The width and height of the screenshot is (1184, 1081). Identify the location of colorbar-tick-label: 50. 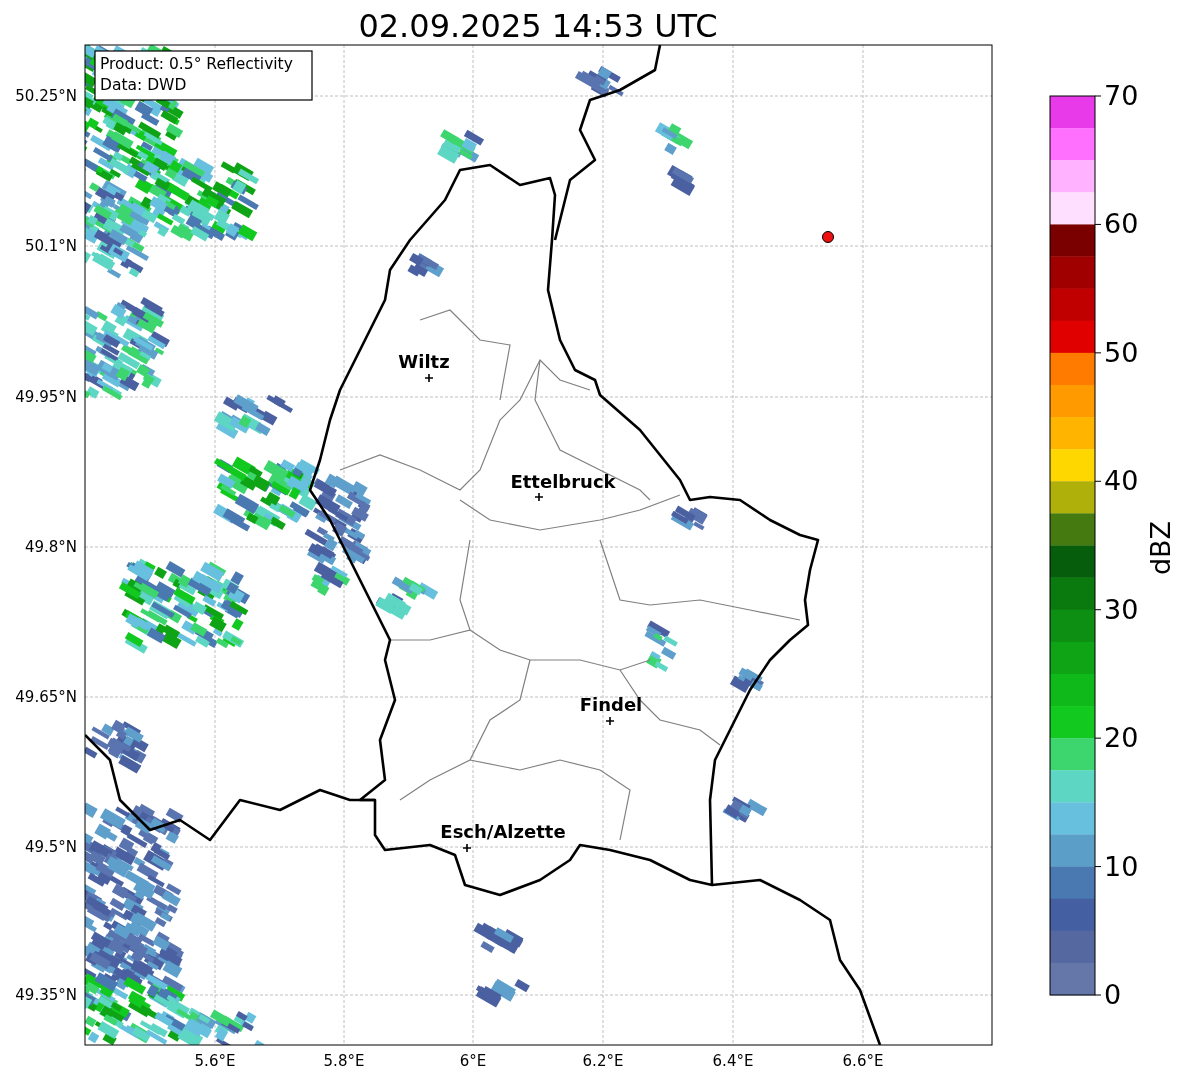
(1121, 352).